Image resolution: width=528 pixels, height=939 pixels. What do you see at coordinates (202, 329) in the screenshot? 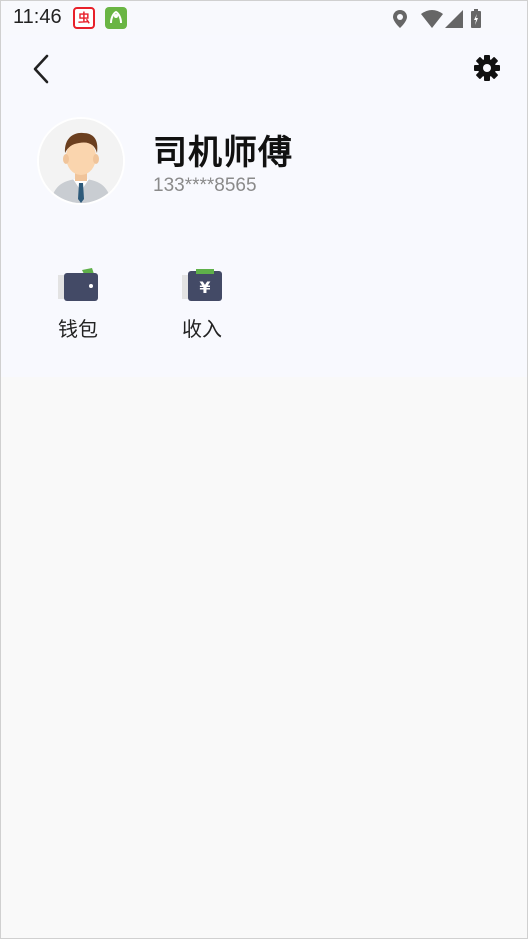
I see `income-label: 收入` at bounding box center [202, 329].